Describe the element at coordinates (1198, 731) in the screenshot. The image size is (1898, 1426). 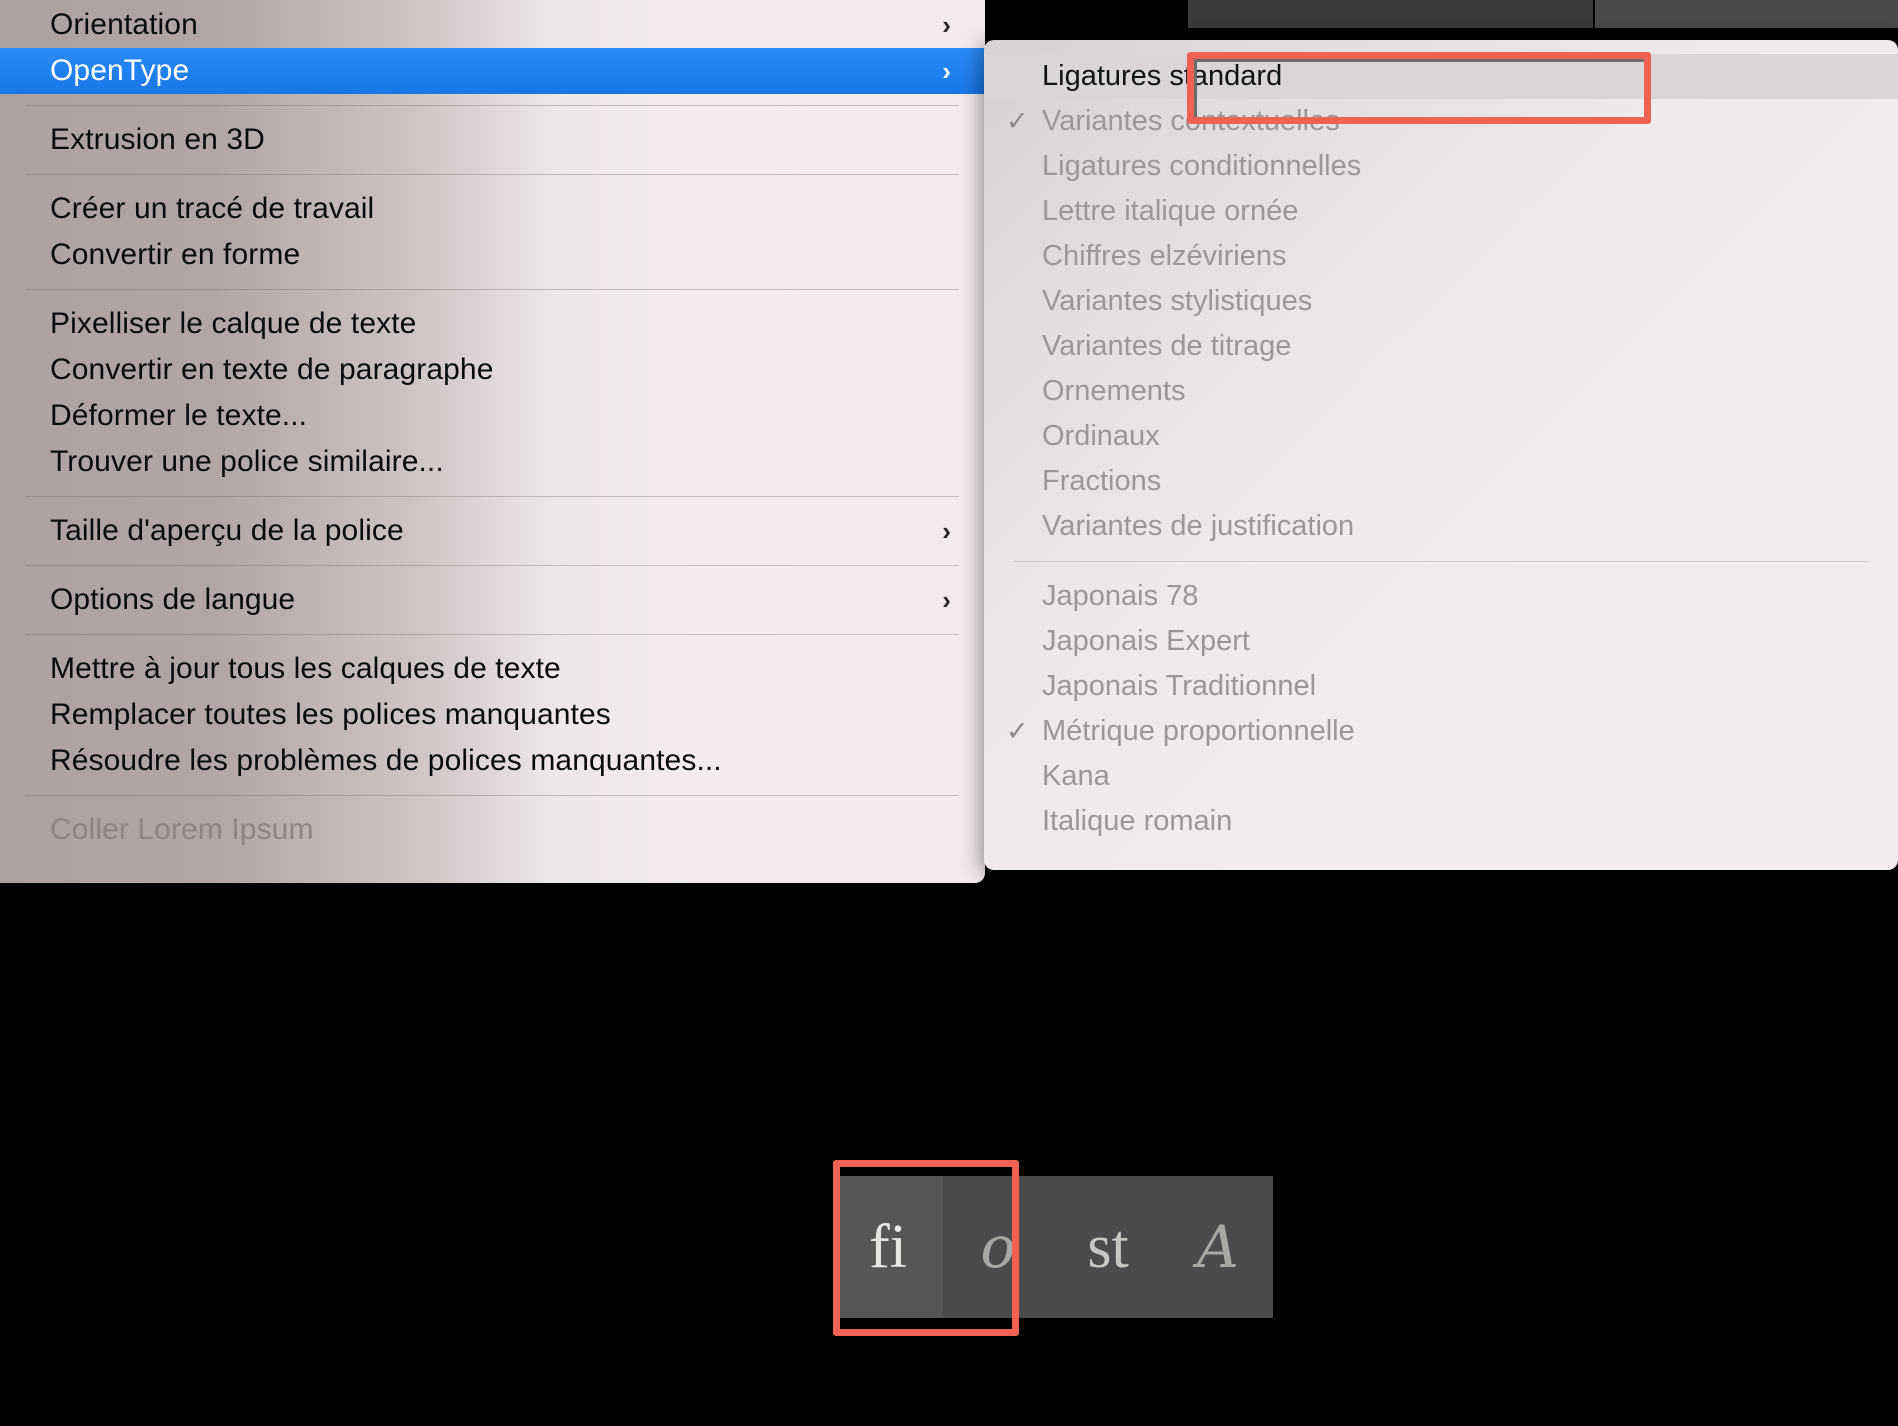
I see `submenu-item-label: Métrique proportionnelle` at that location.